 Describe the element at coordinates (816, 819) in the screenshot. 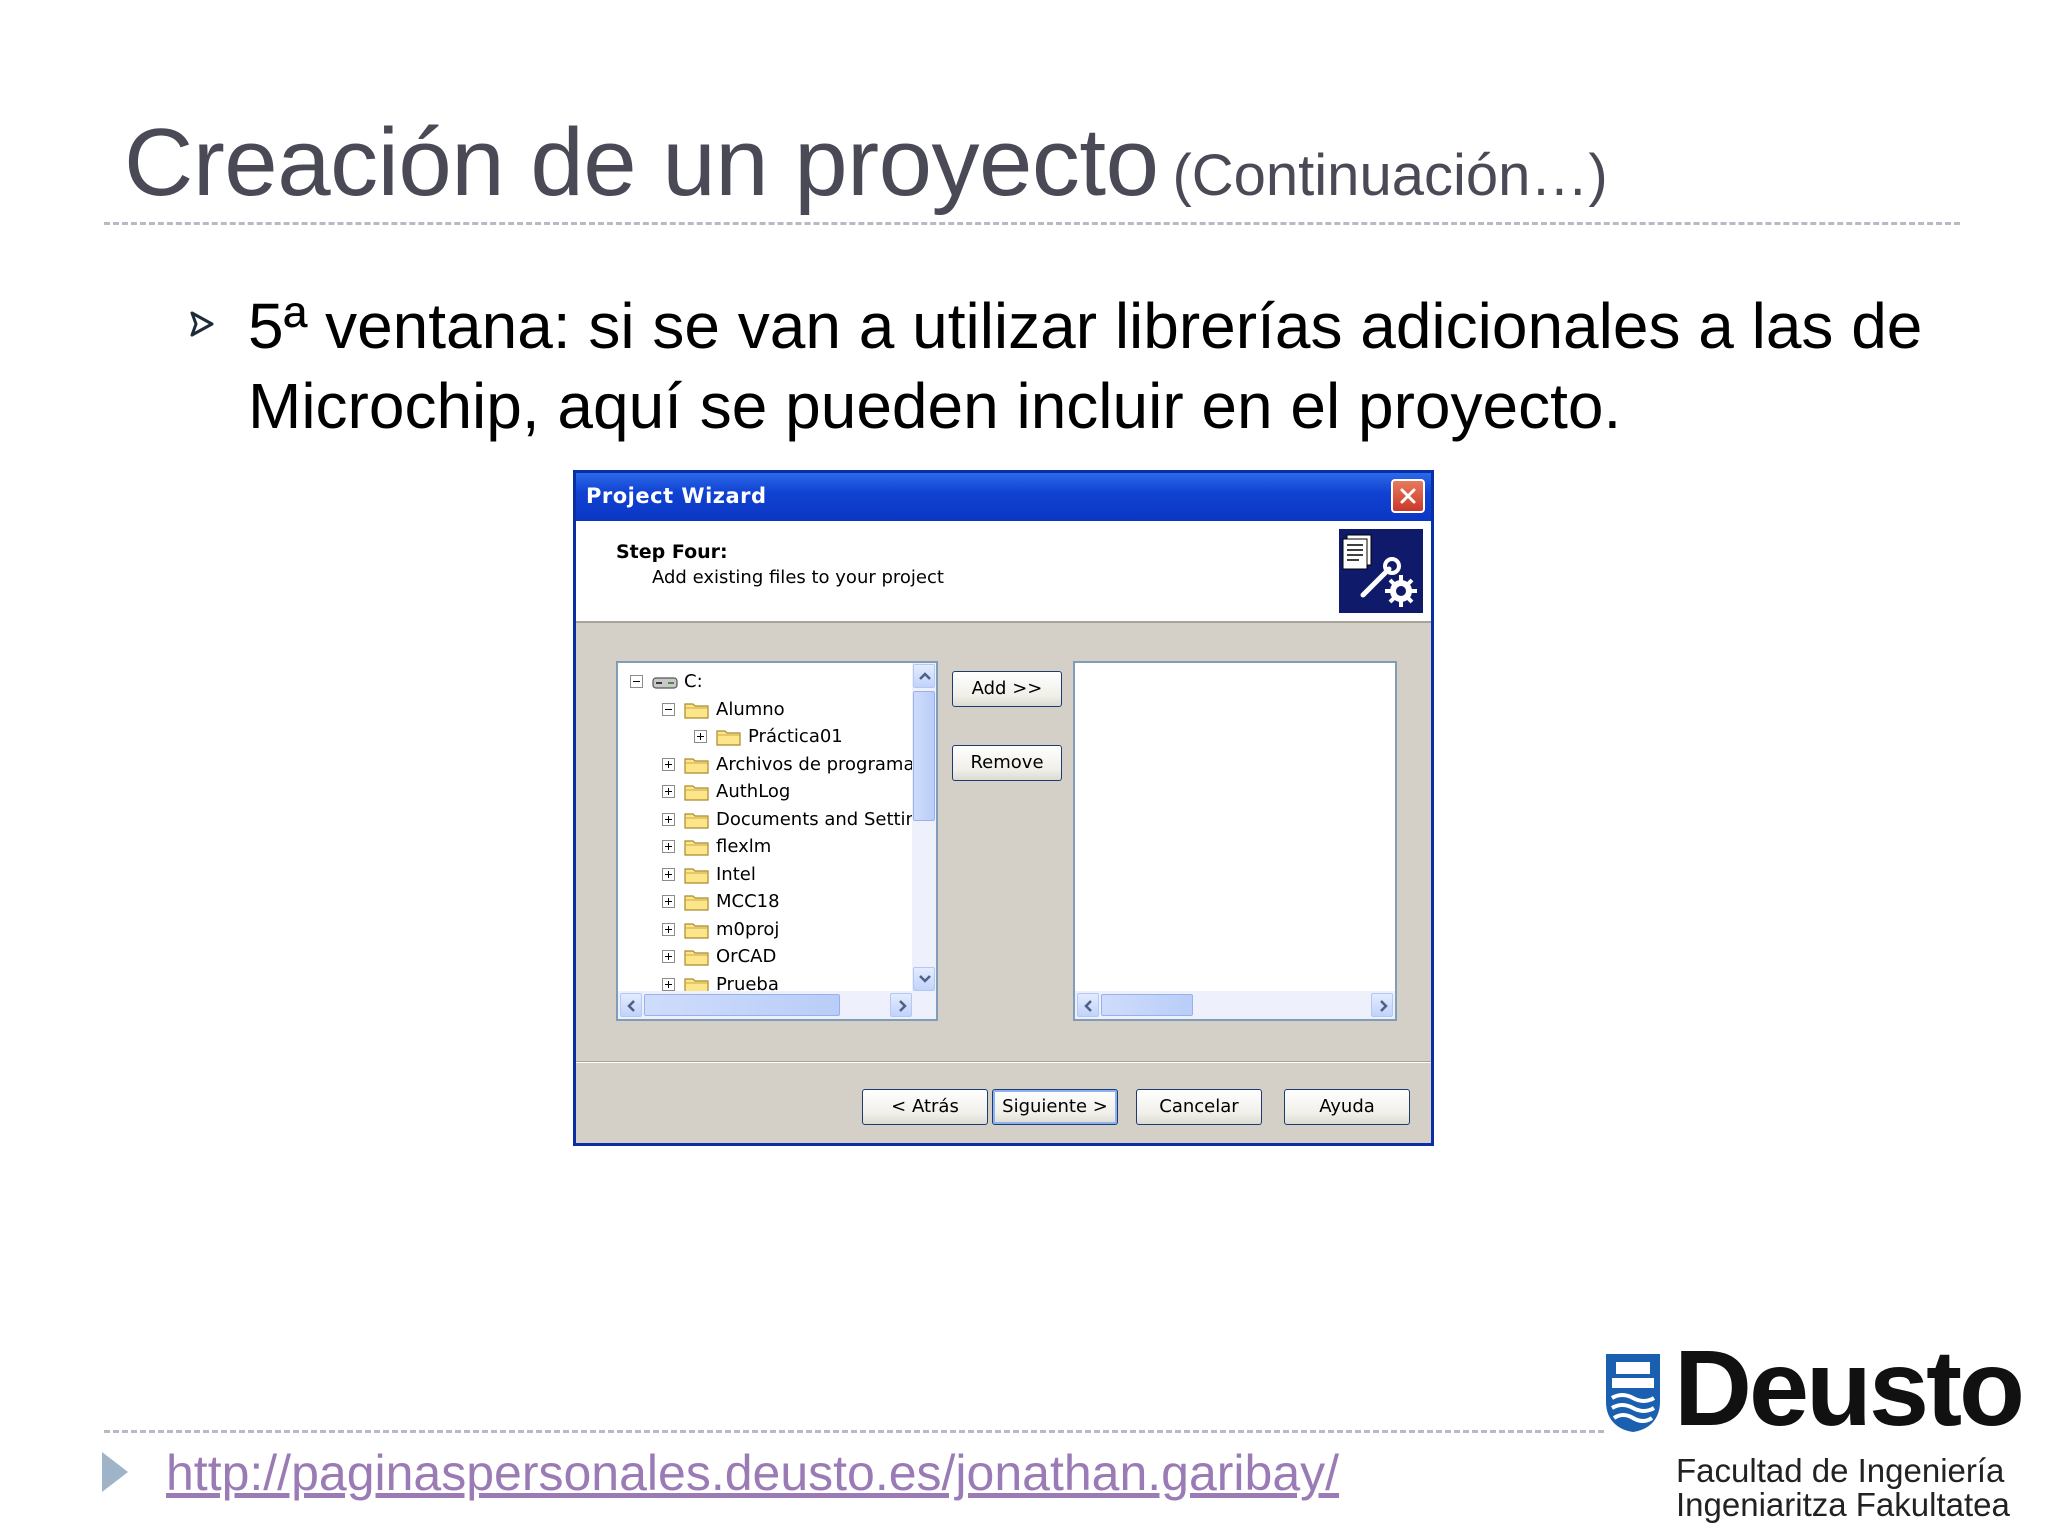

I see `tree-item-label: Documents and Settin` at that location.